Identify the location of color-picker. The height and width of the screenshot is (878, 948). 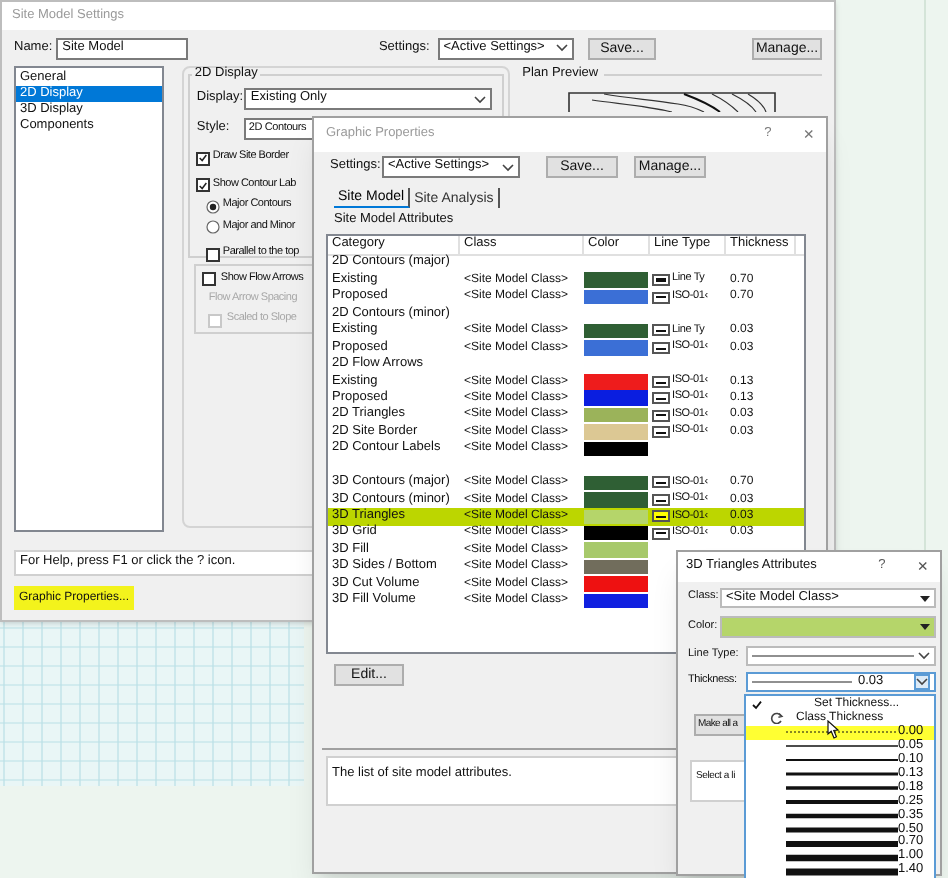
(828, 627).